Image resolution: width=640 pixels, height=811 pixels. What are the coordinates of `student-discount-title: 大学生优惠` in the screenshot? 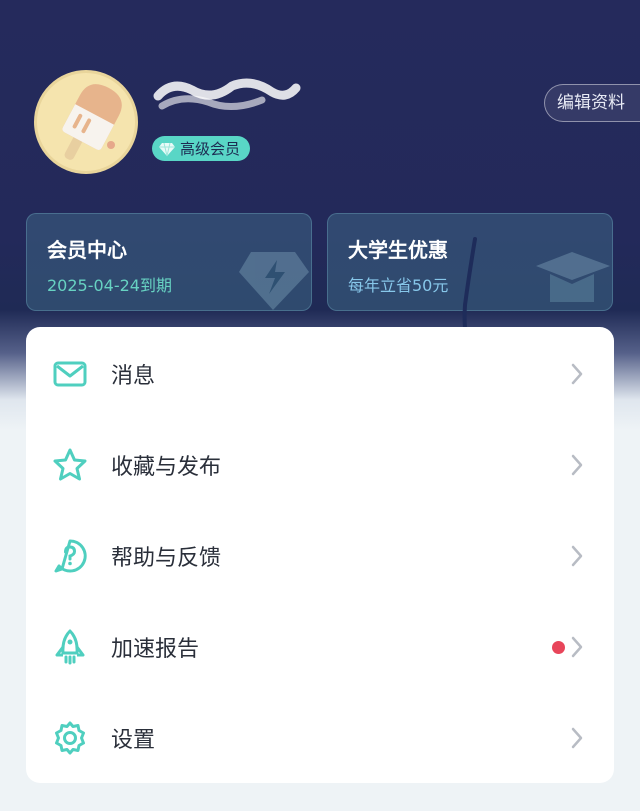 It's located at (398, 250).